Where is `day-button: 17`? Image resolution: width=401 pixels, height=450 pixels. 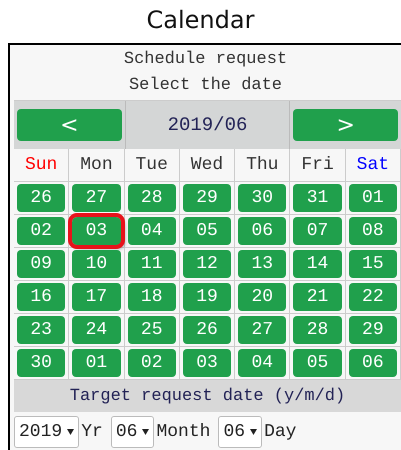 day-button: 17 is located at coordinates (96, 297).